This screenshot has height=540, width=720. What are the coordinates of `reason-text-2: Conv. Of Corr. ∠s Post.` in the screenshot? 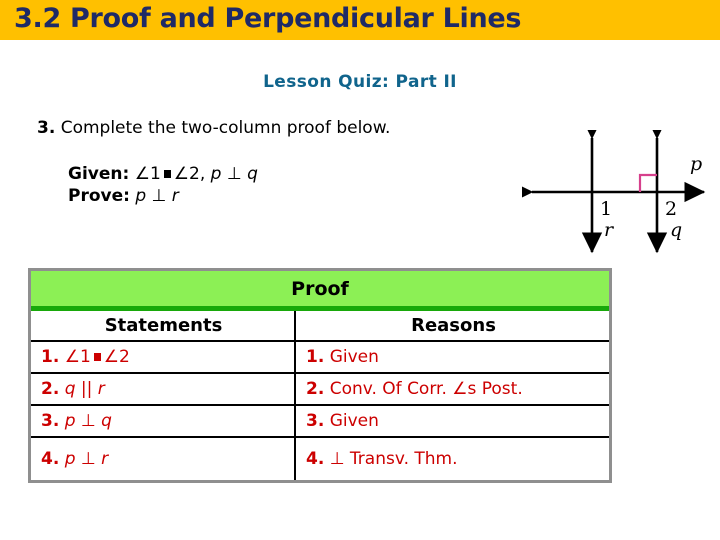 It's located at (426, 389).